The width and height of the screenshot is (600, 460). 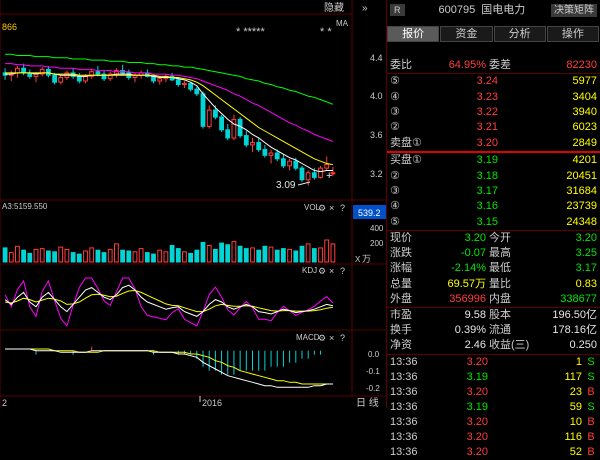 I want to click on quote-row: 涨跌 -0.07 最高 3.25, so click(x=493, y=253).